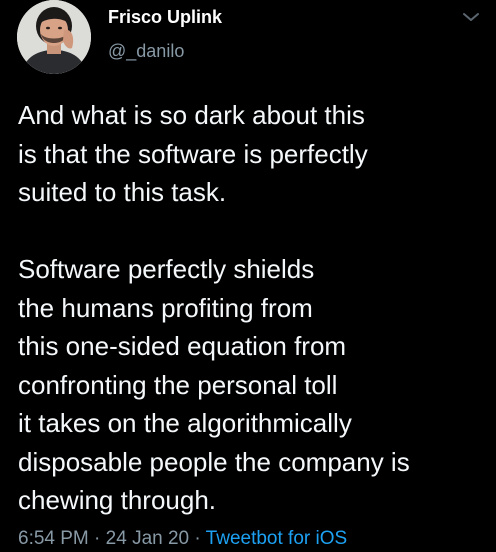 Image resolution: width=496 pixels, height=552 pixels. I want to click on tweet-line: And what is so dark about this, so click(191, 115).